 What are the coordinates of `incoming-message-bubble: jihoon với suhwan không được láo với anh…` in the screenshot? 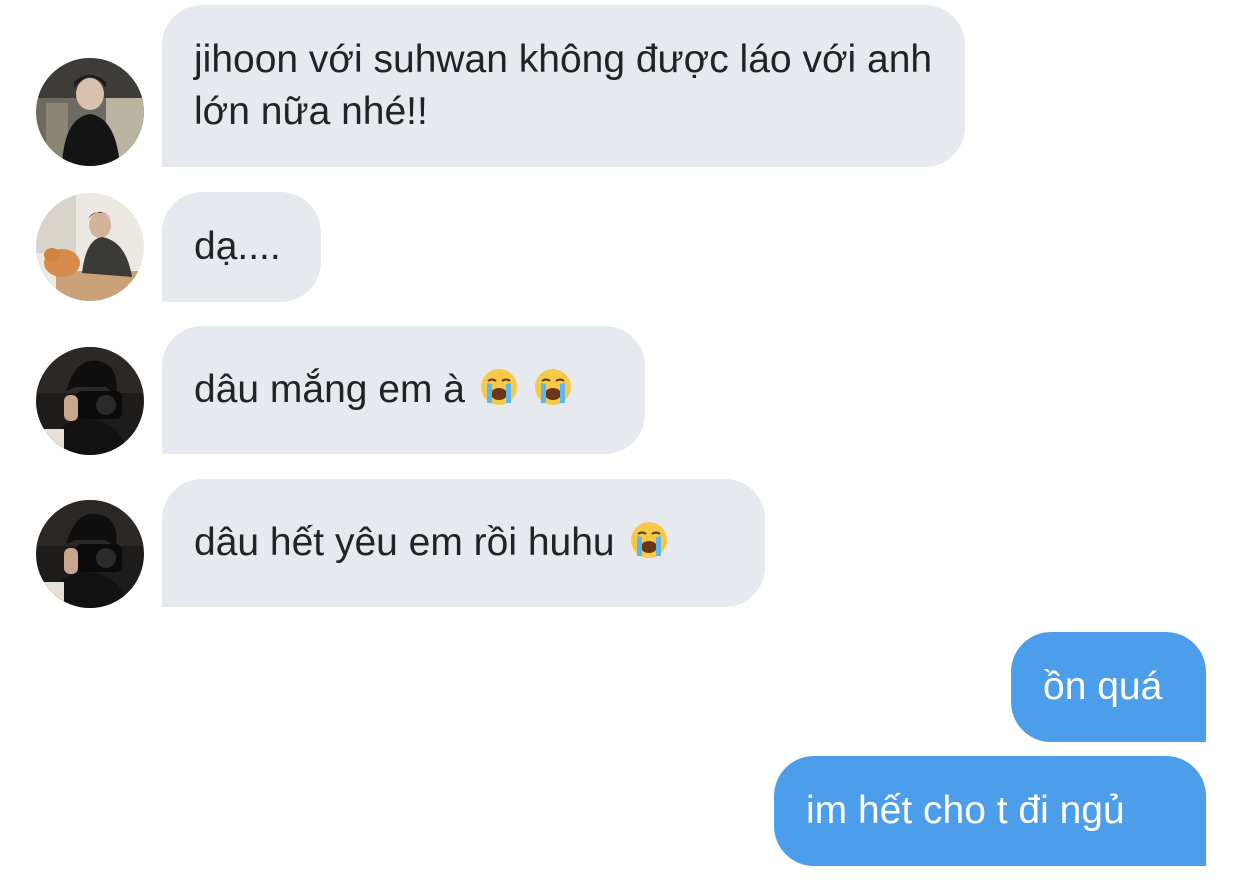 It's located at (563, 86).